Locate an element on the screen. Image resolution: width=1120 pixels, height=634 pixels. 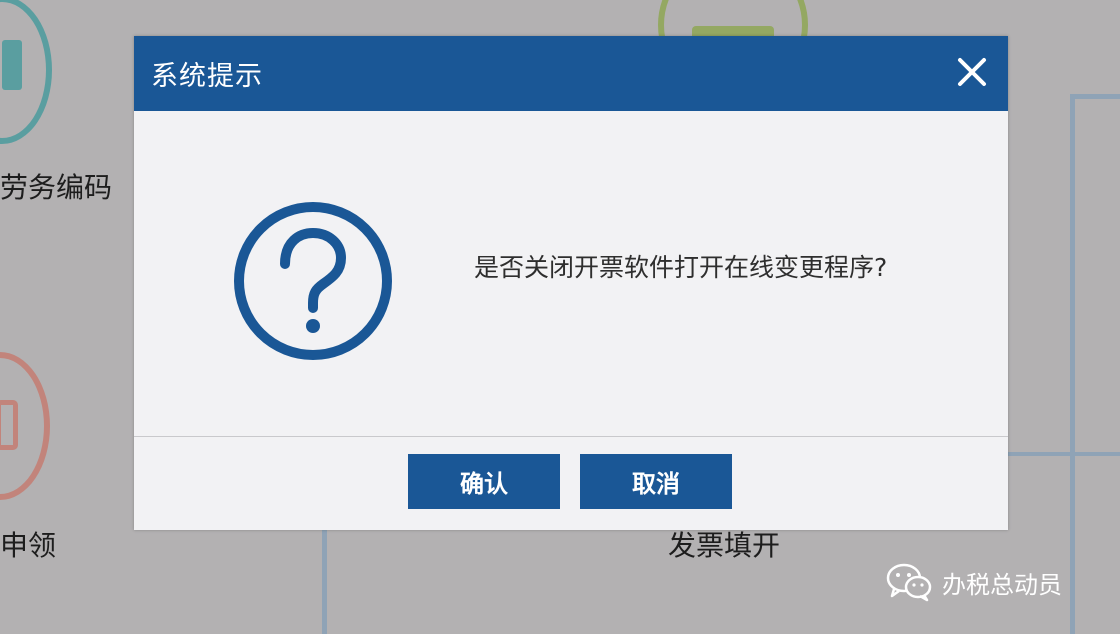
bg-label-apply: 申领 is located at coordinates (28, 545).